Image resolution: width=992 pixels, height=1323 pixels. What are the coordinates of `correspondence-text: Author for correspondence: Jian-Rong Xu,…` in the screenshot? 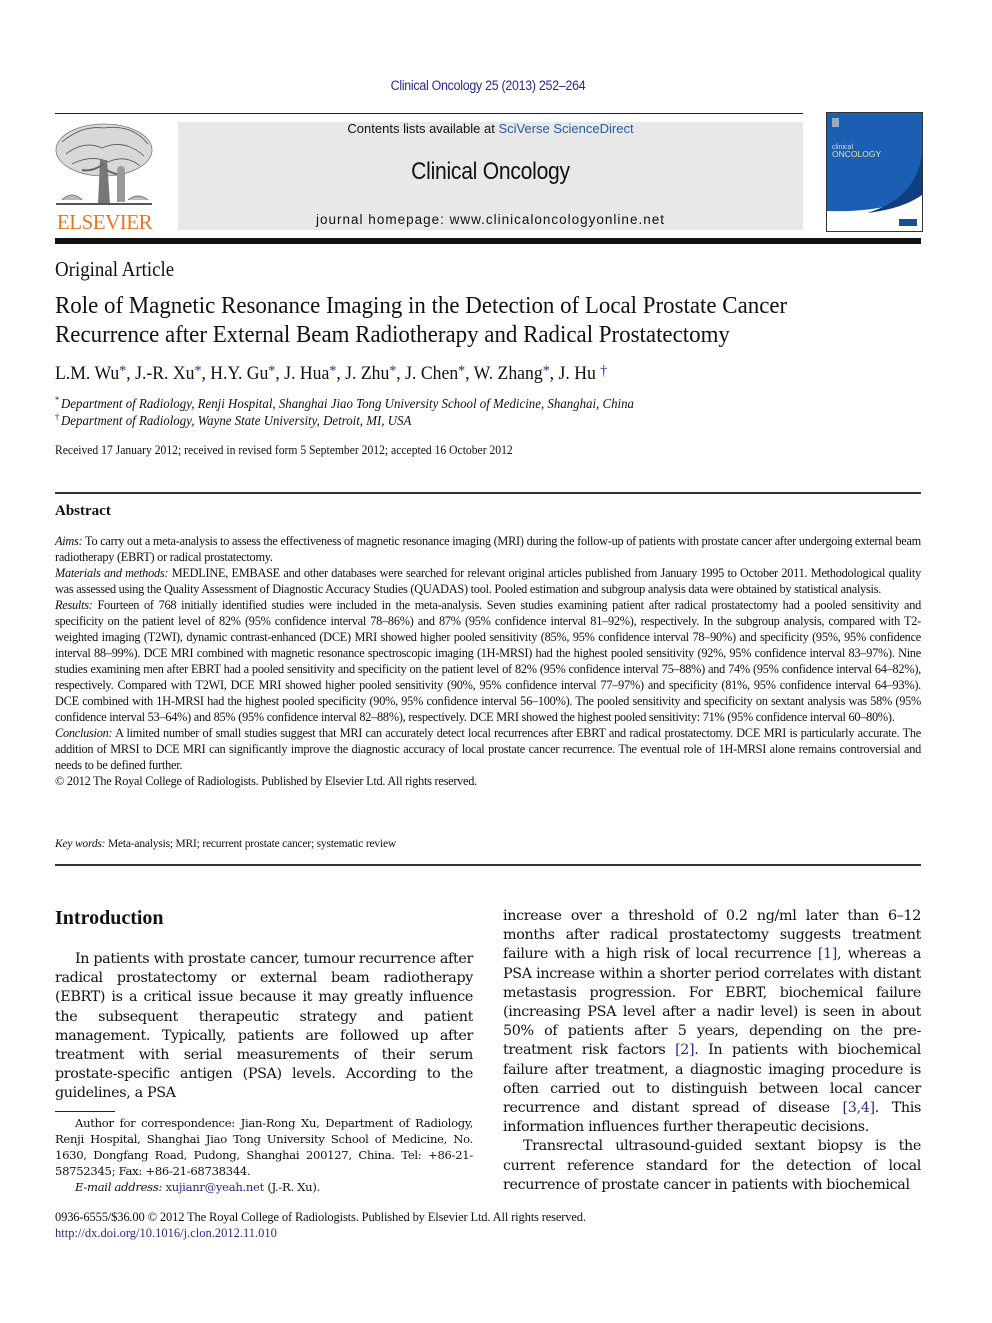 It's located at (264, 1147).